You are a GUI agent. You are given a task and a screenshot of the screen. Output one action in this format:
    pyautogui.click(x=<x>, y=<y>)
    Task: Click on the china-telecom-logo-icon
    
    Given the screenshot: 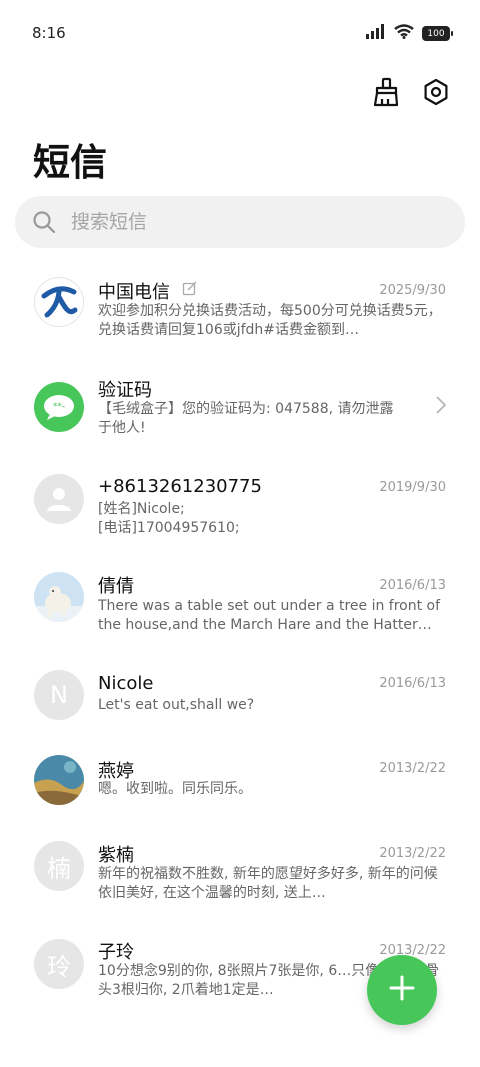 What is the action you would take?
    pyautogui.click(x=59, y=302)
    